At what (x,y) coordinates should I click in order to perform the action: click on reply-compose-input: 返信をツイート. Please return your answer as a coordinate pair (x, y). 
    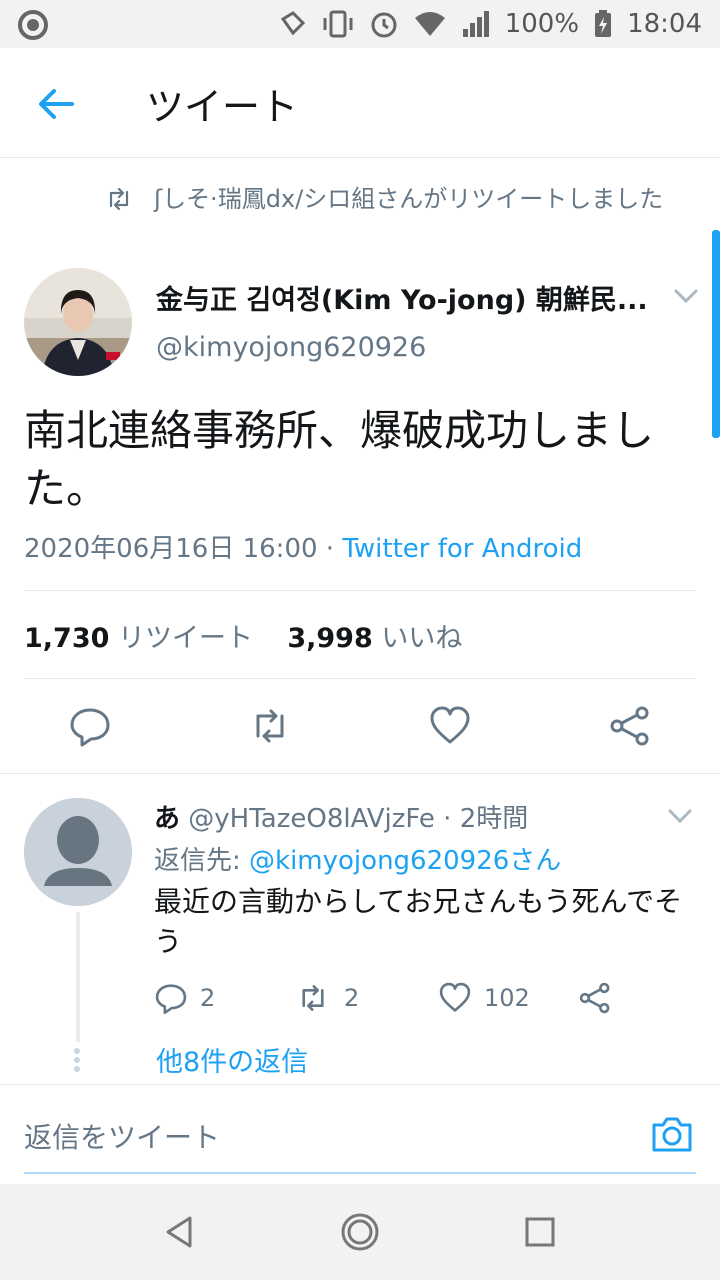
    Looking at the image, I should click on (122, 1136).